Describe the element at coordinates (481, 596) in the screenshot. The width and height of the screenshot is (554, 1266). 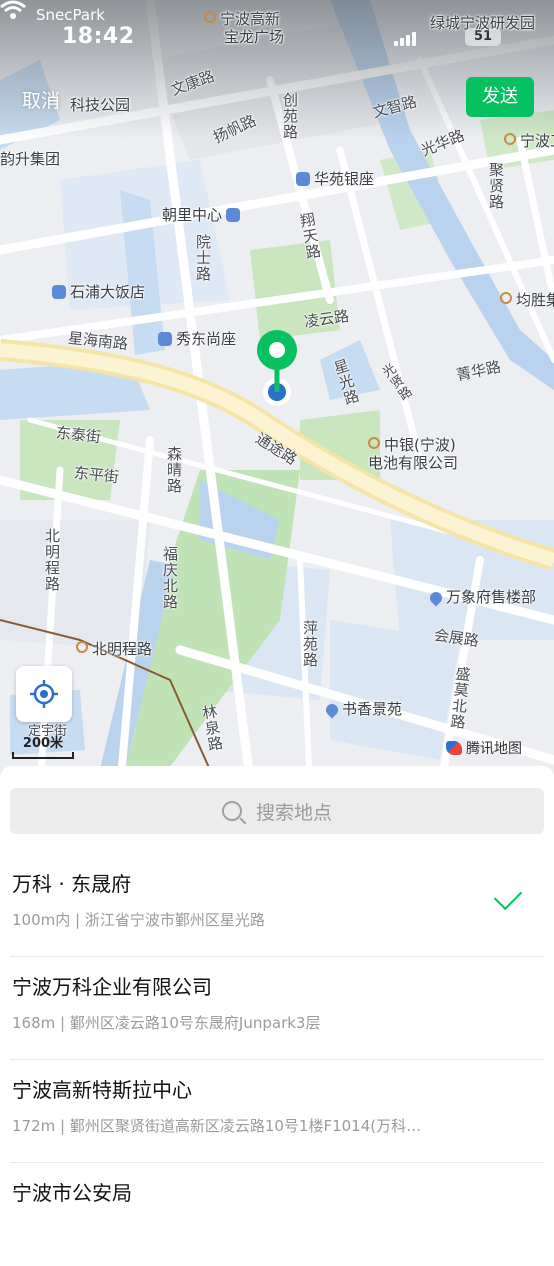
I see `poi-label: 万象府售楼部` at that location.